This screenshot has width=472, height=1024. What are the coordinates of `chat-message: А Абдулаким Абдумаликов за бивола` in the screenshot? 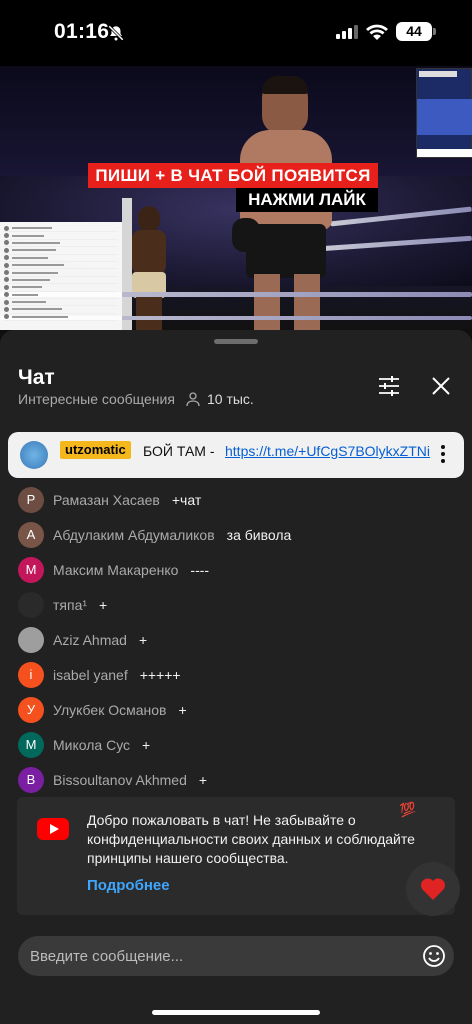 It's located at (238, 535).